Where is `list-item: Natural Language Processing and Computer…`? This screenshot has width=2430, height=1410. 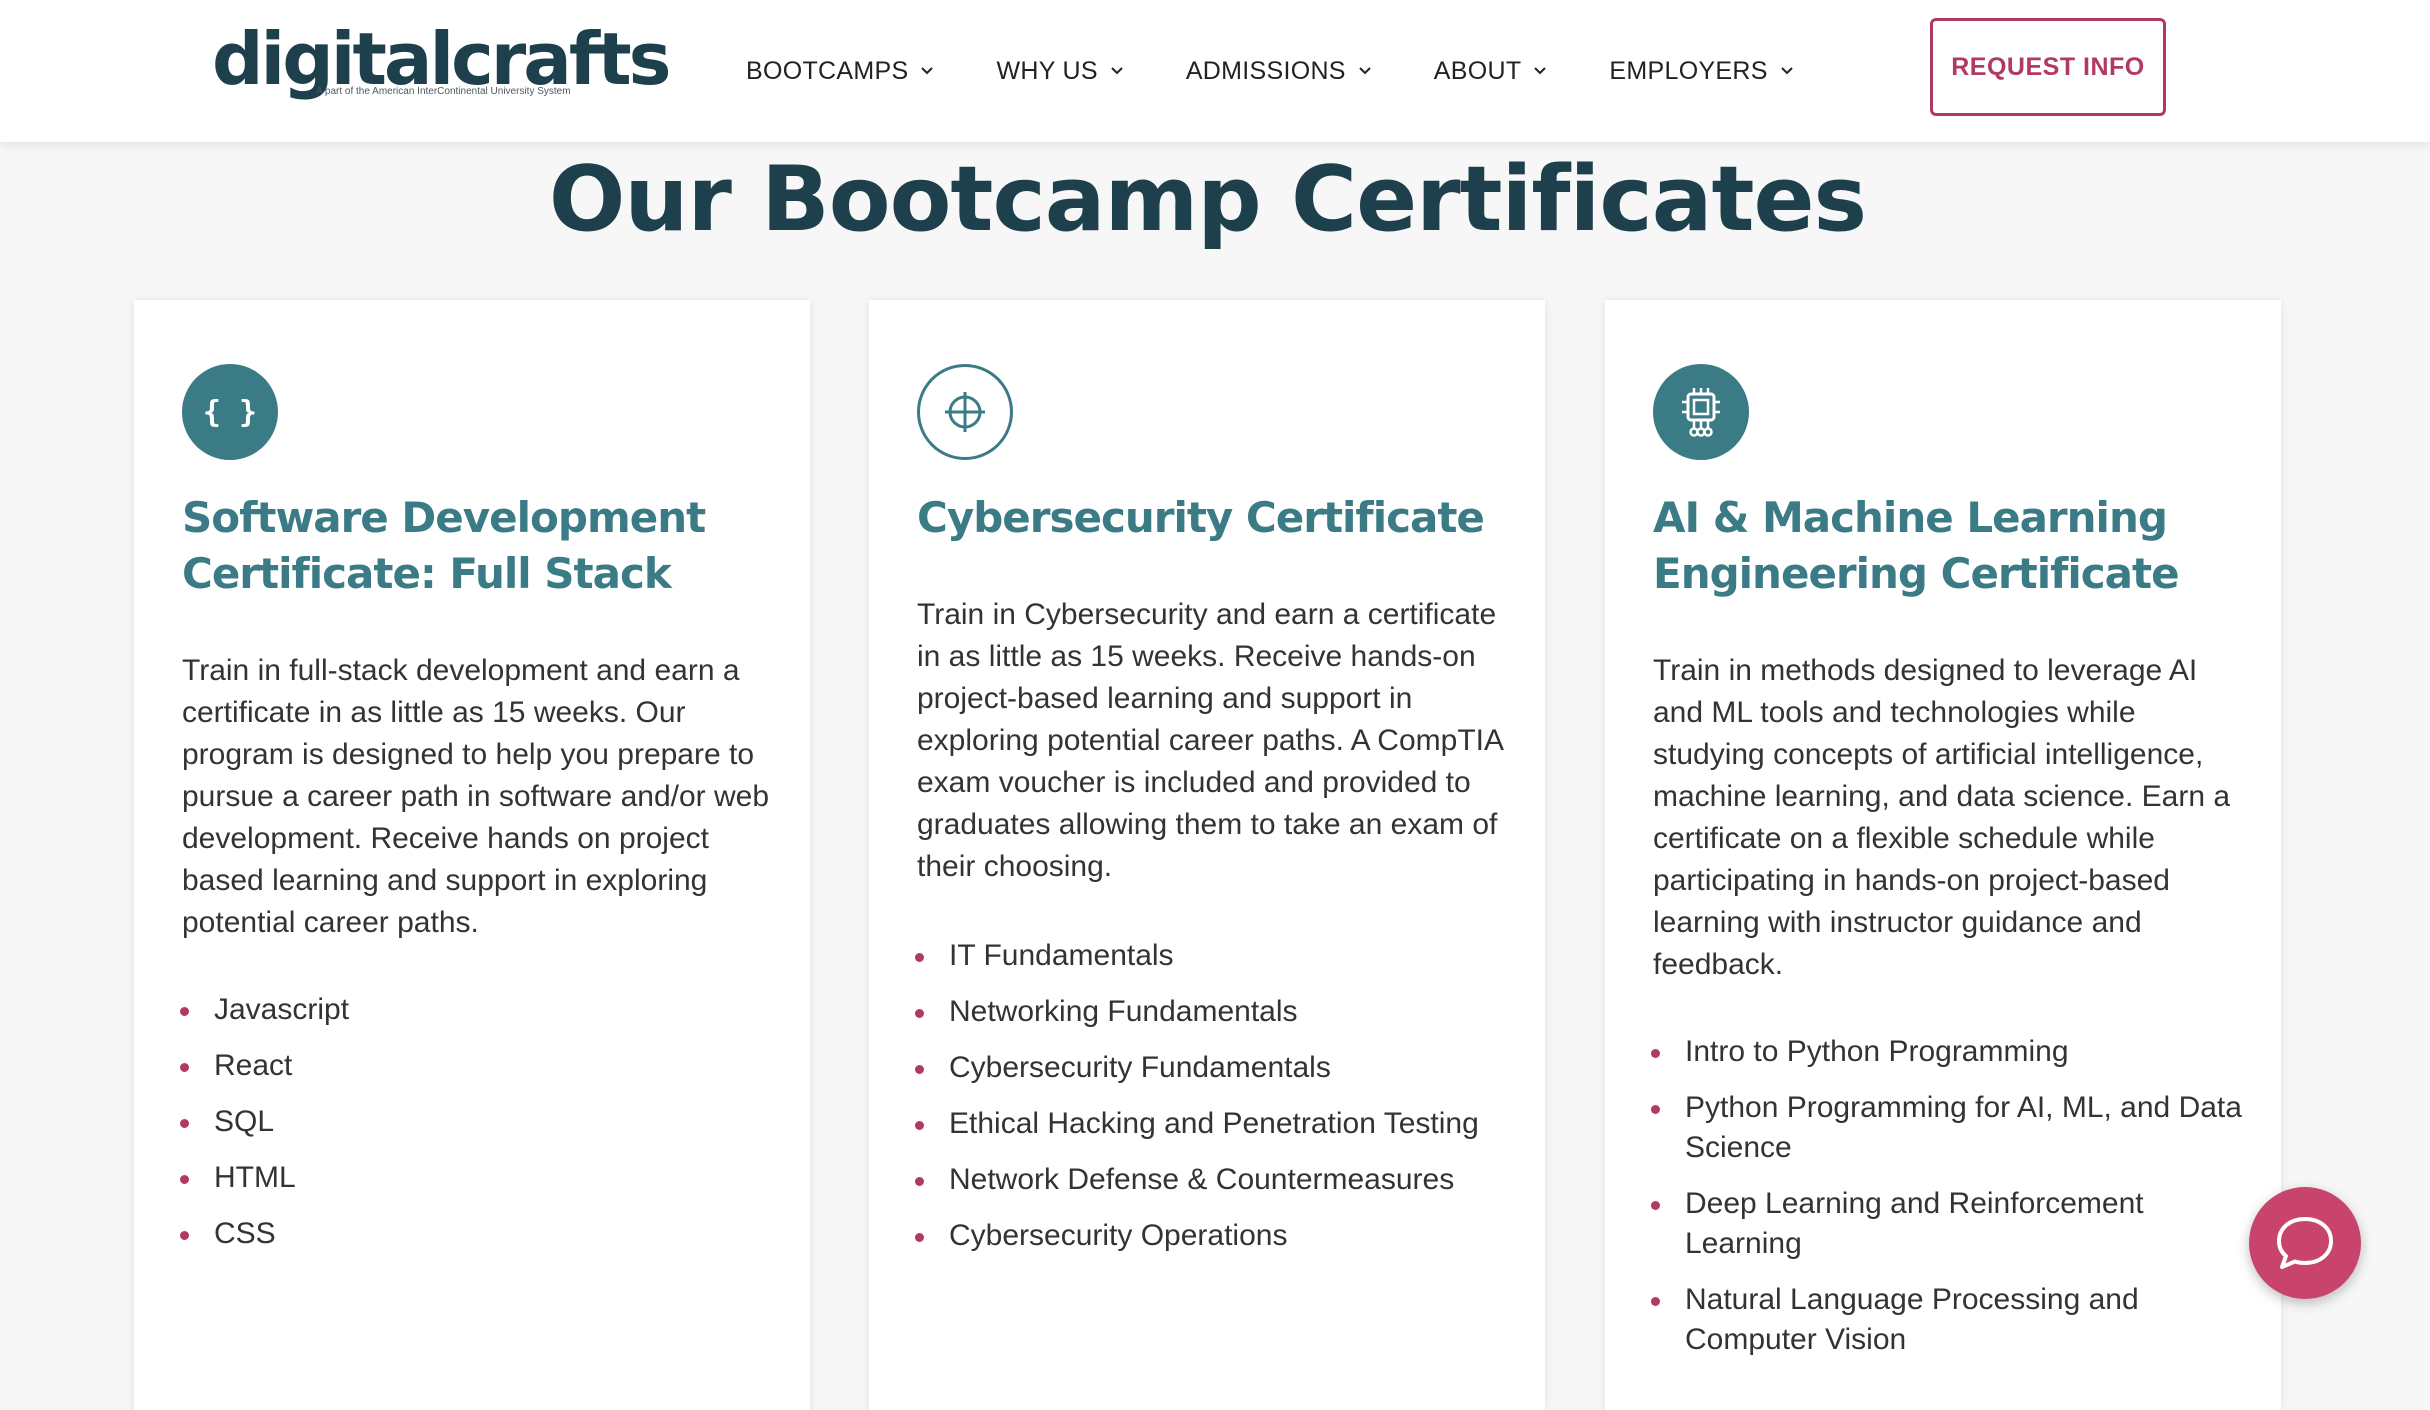
list-item: Natural Language Processing and Computer… is located at coordinates (1948, 1320).